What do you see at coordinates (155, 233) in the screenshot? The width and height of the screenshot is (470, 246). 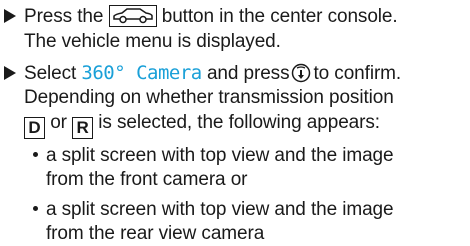 I see `bullet-item-2-line-2: from the rear view camera` at bounding box center [155, 233].